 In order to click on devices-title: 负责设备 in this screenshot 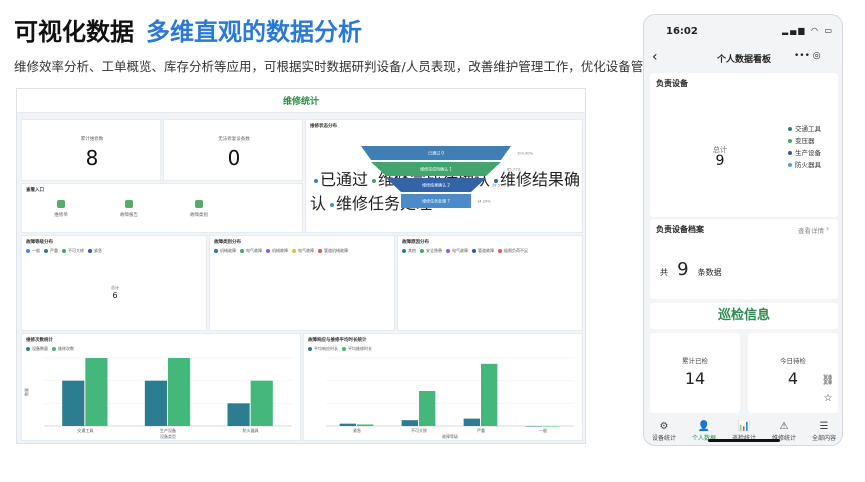, I will do `click(672, 83)`.